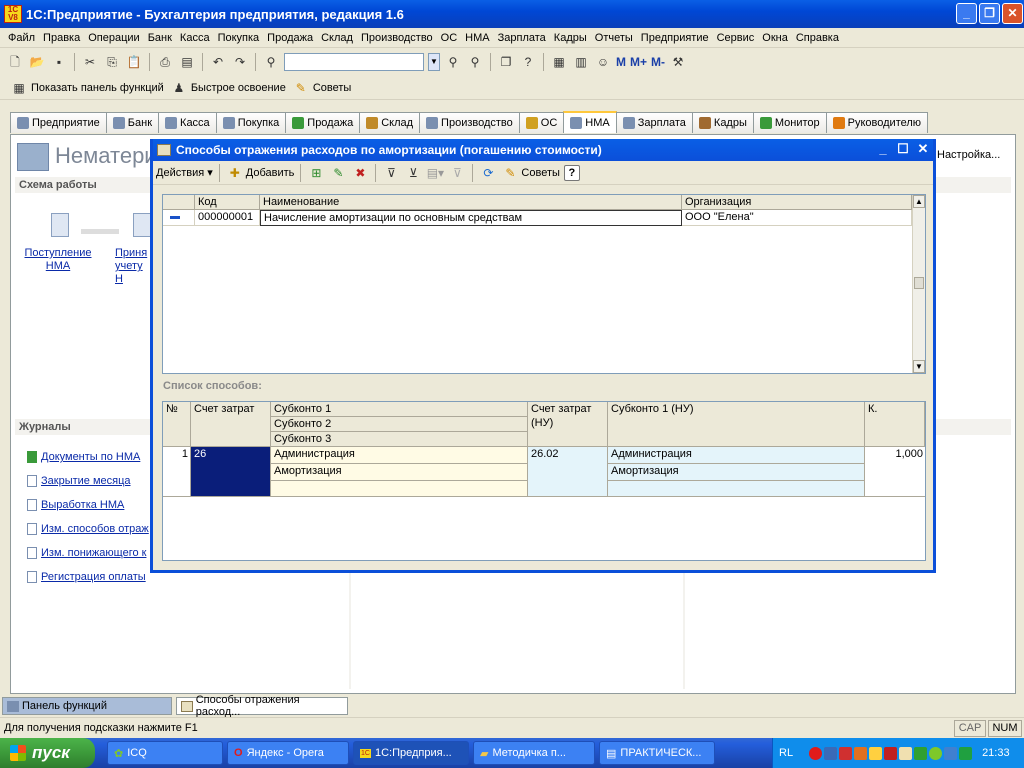 The width and height of the screenshot is (1024, 768). Describe the element at coordinates (877, 122) in the screenshot. I see `tab-director: Руководителю` at that location.